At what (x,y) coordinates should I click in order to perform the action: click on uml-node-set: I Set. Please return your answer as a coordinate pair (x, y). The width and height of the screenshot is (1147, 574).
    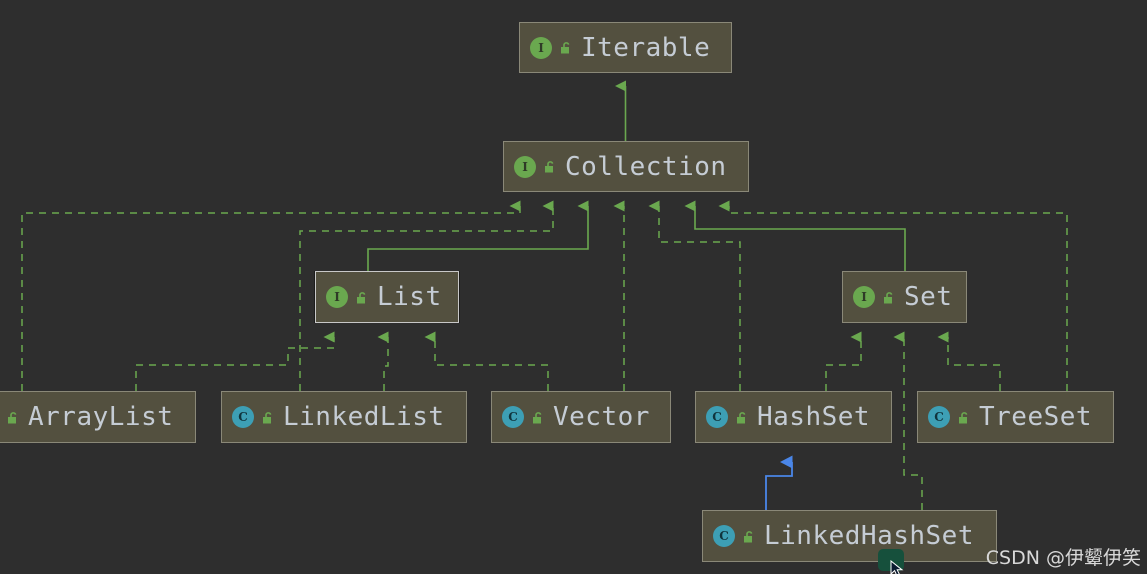
    Looking at the image, I should click on (904, 297).